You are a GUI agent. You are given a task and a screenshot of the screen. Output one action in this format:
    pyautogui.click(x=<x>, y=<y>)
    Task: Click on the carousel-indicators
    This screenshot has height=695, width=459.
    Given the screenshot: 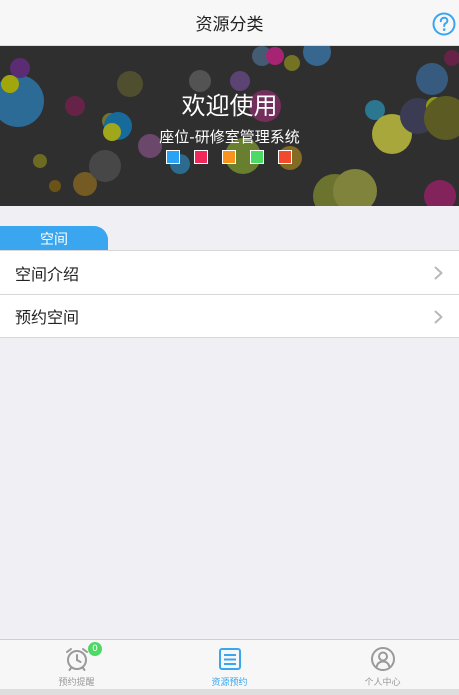 What is the action you would take?
    pyautogui.click(x=229, y=157)
    